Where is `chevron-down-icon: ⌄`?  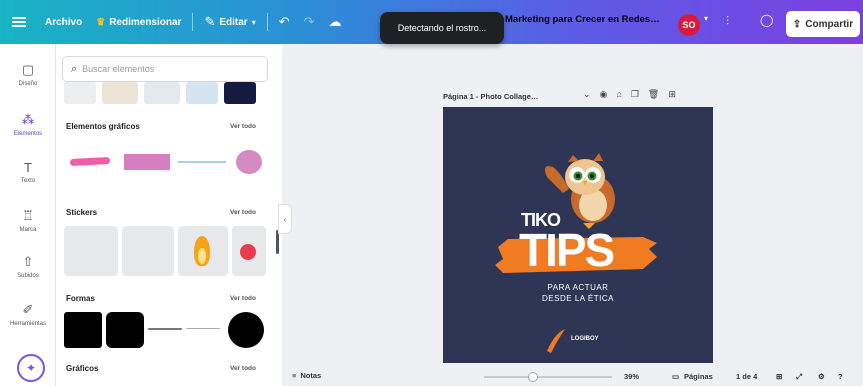 chevron-down-icon: ⌄ is located at coordinates (587, 94).